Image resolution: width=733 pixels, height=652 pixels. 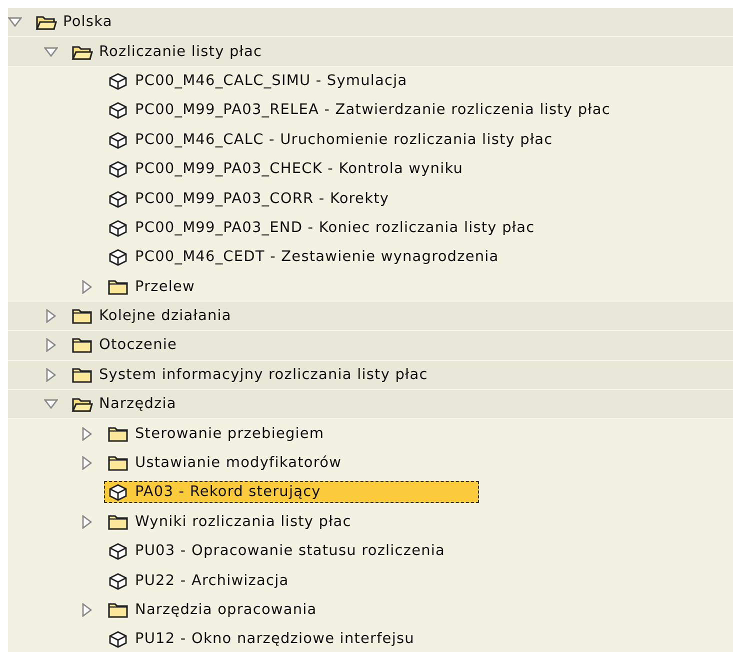 I want to click on tree-node: Polska, so click(x=76, y=22).